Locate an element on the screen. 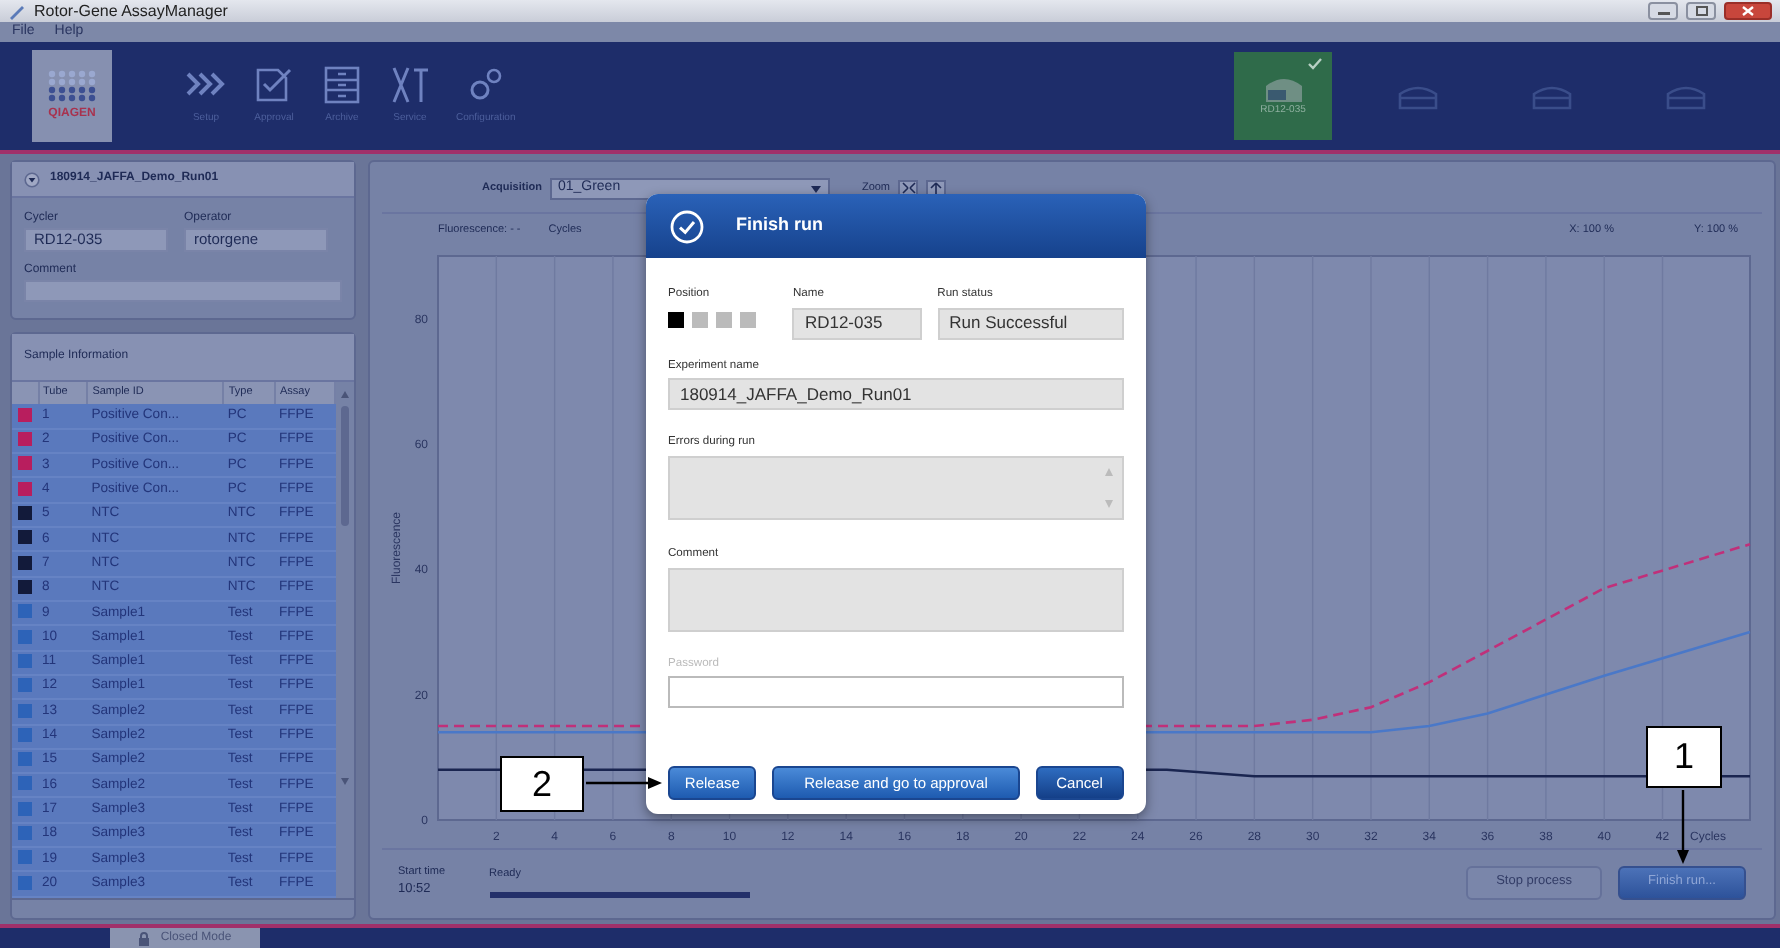 The image size is (1780, 948). collapse-icon is located at coordinates (32, 179).